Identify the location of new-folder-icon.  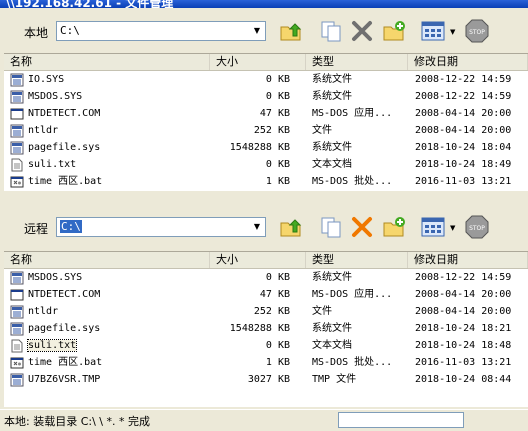
(394, 227).